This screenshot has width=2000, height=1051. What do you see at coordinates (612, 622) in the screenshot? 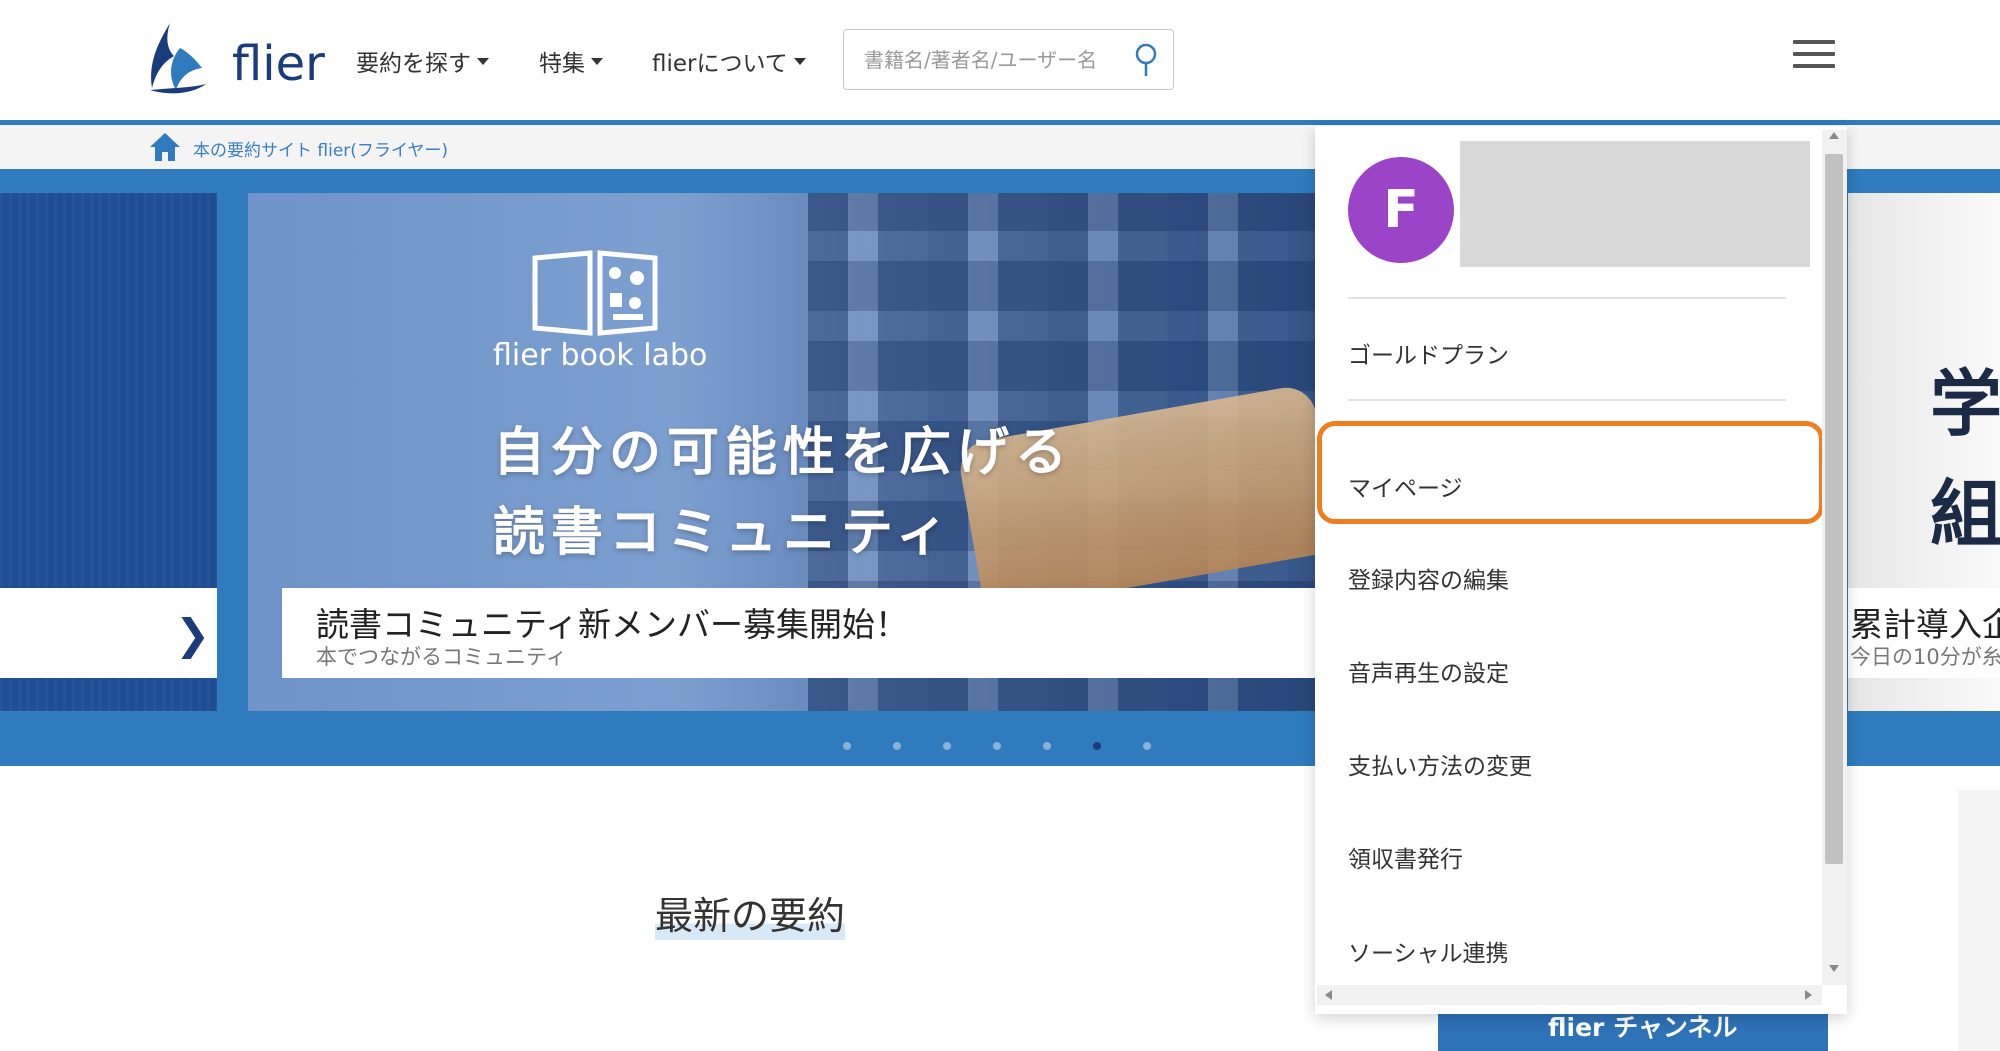
I see `slide-caption-title: 読書コミュニティ新メンバー募集開始！` at bounding box center [612, 622].